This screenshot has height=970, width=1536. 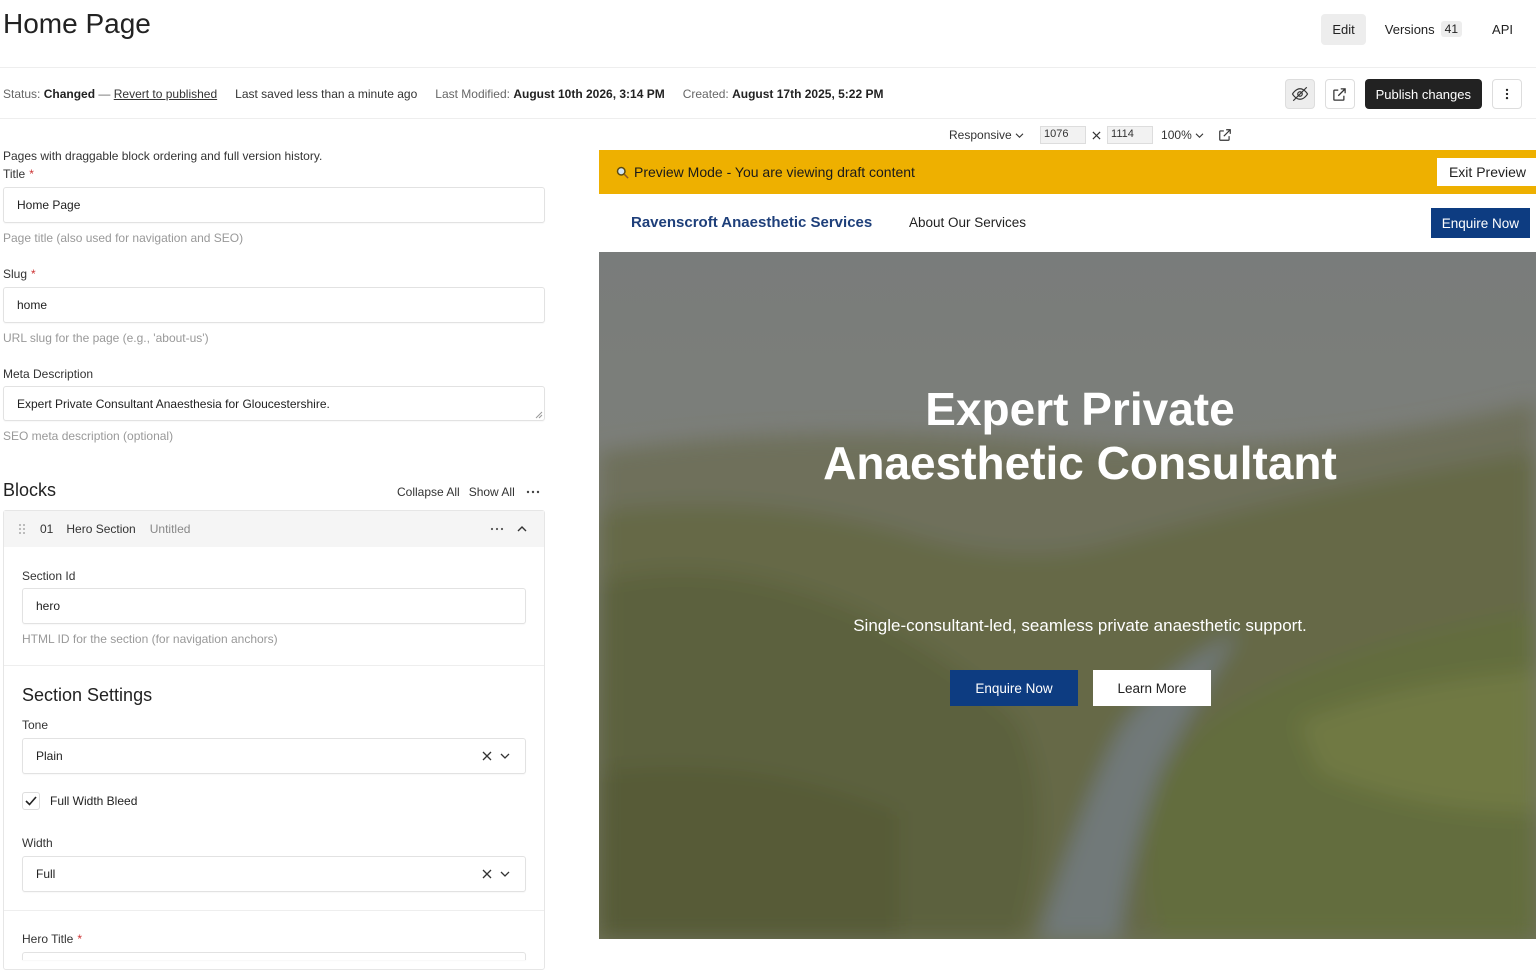 I want to click on meta-description-label: Meta Description, so click(x=48, y=374).